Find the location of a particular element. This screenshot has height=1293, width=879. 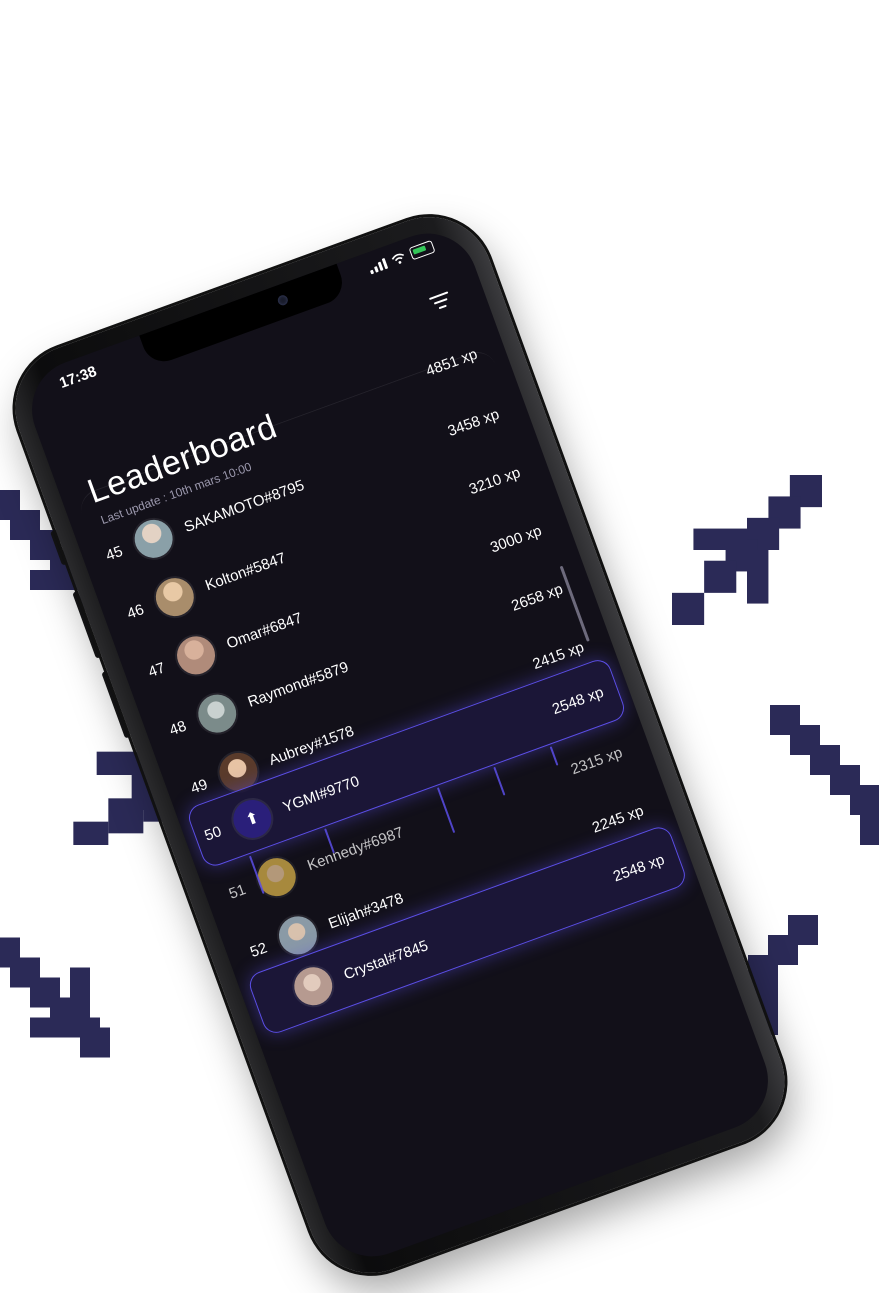

rank-number: 48 is located at coordinates (178, 728).